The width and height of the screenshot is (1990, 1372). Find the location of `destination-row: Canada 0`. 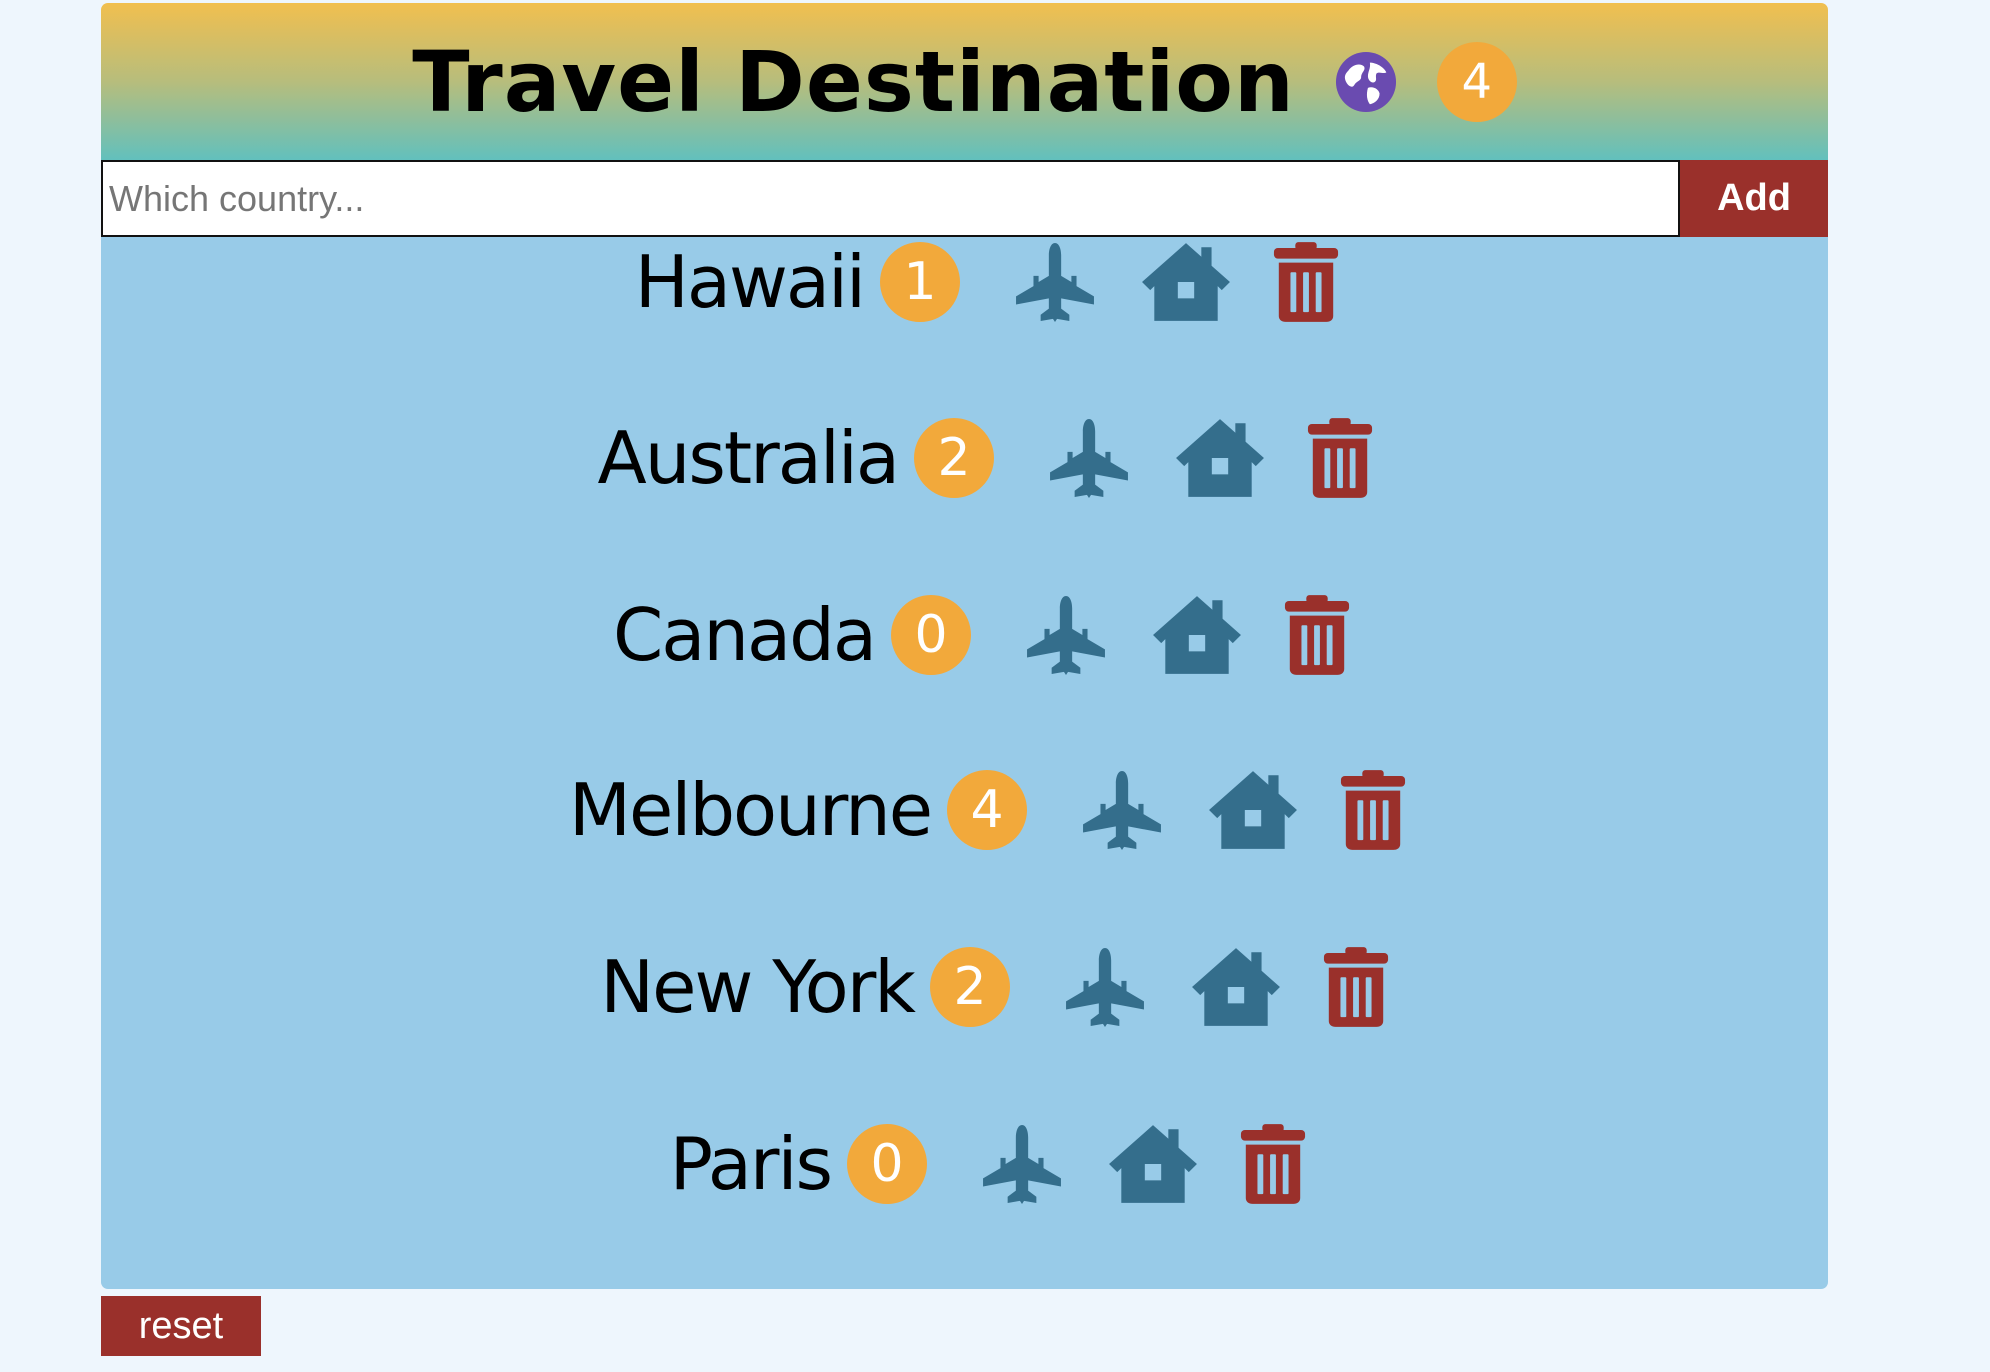

destination-row: Canada 0 is located at coordinates (964, 635).